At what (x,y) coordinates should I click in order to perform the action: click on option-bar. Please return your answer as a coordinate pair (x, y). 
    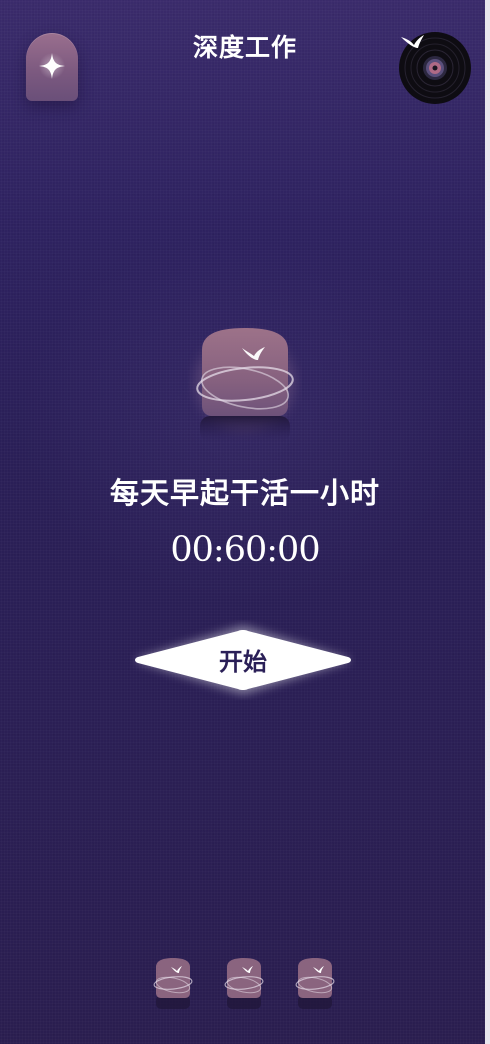
    Looking at the image, I should click on (245, 985).